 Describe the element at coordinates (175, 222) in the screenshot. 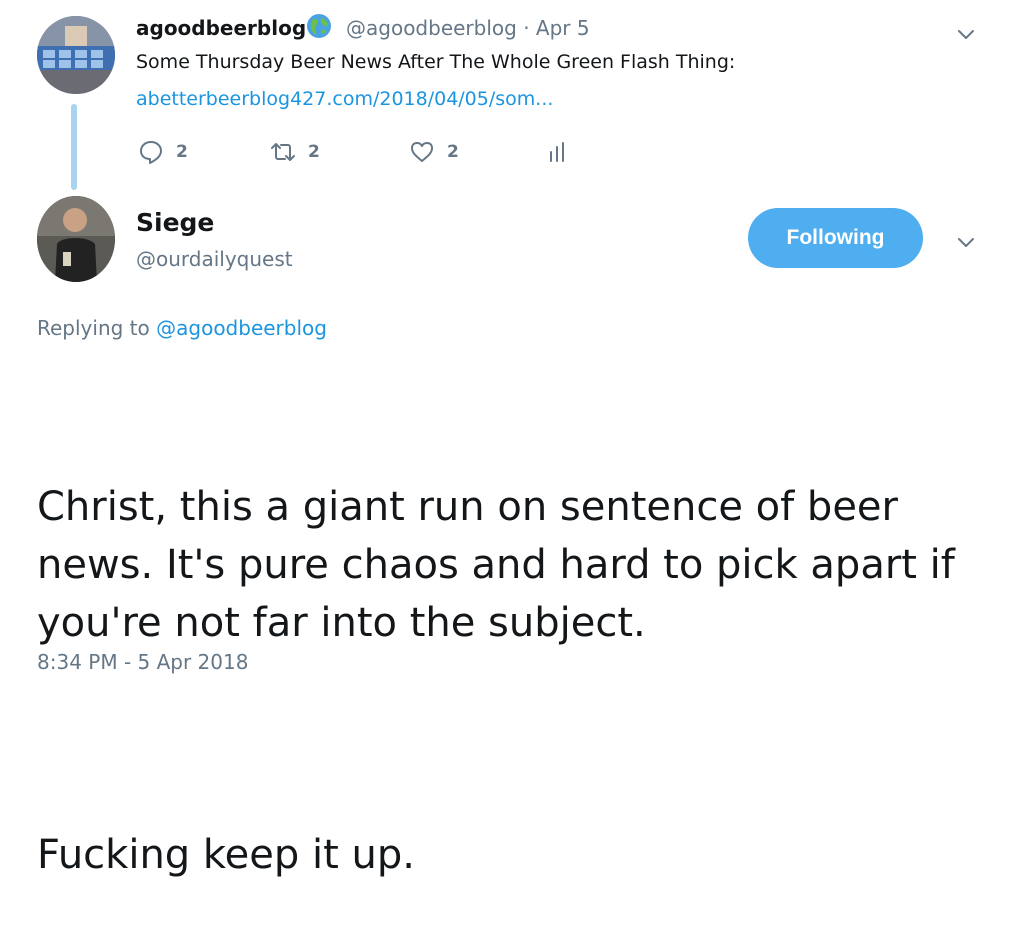

I see `reply-display-name: Siege` at that location.